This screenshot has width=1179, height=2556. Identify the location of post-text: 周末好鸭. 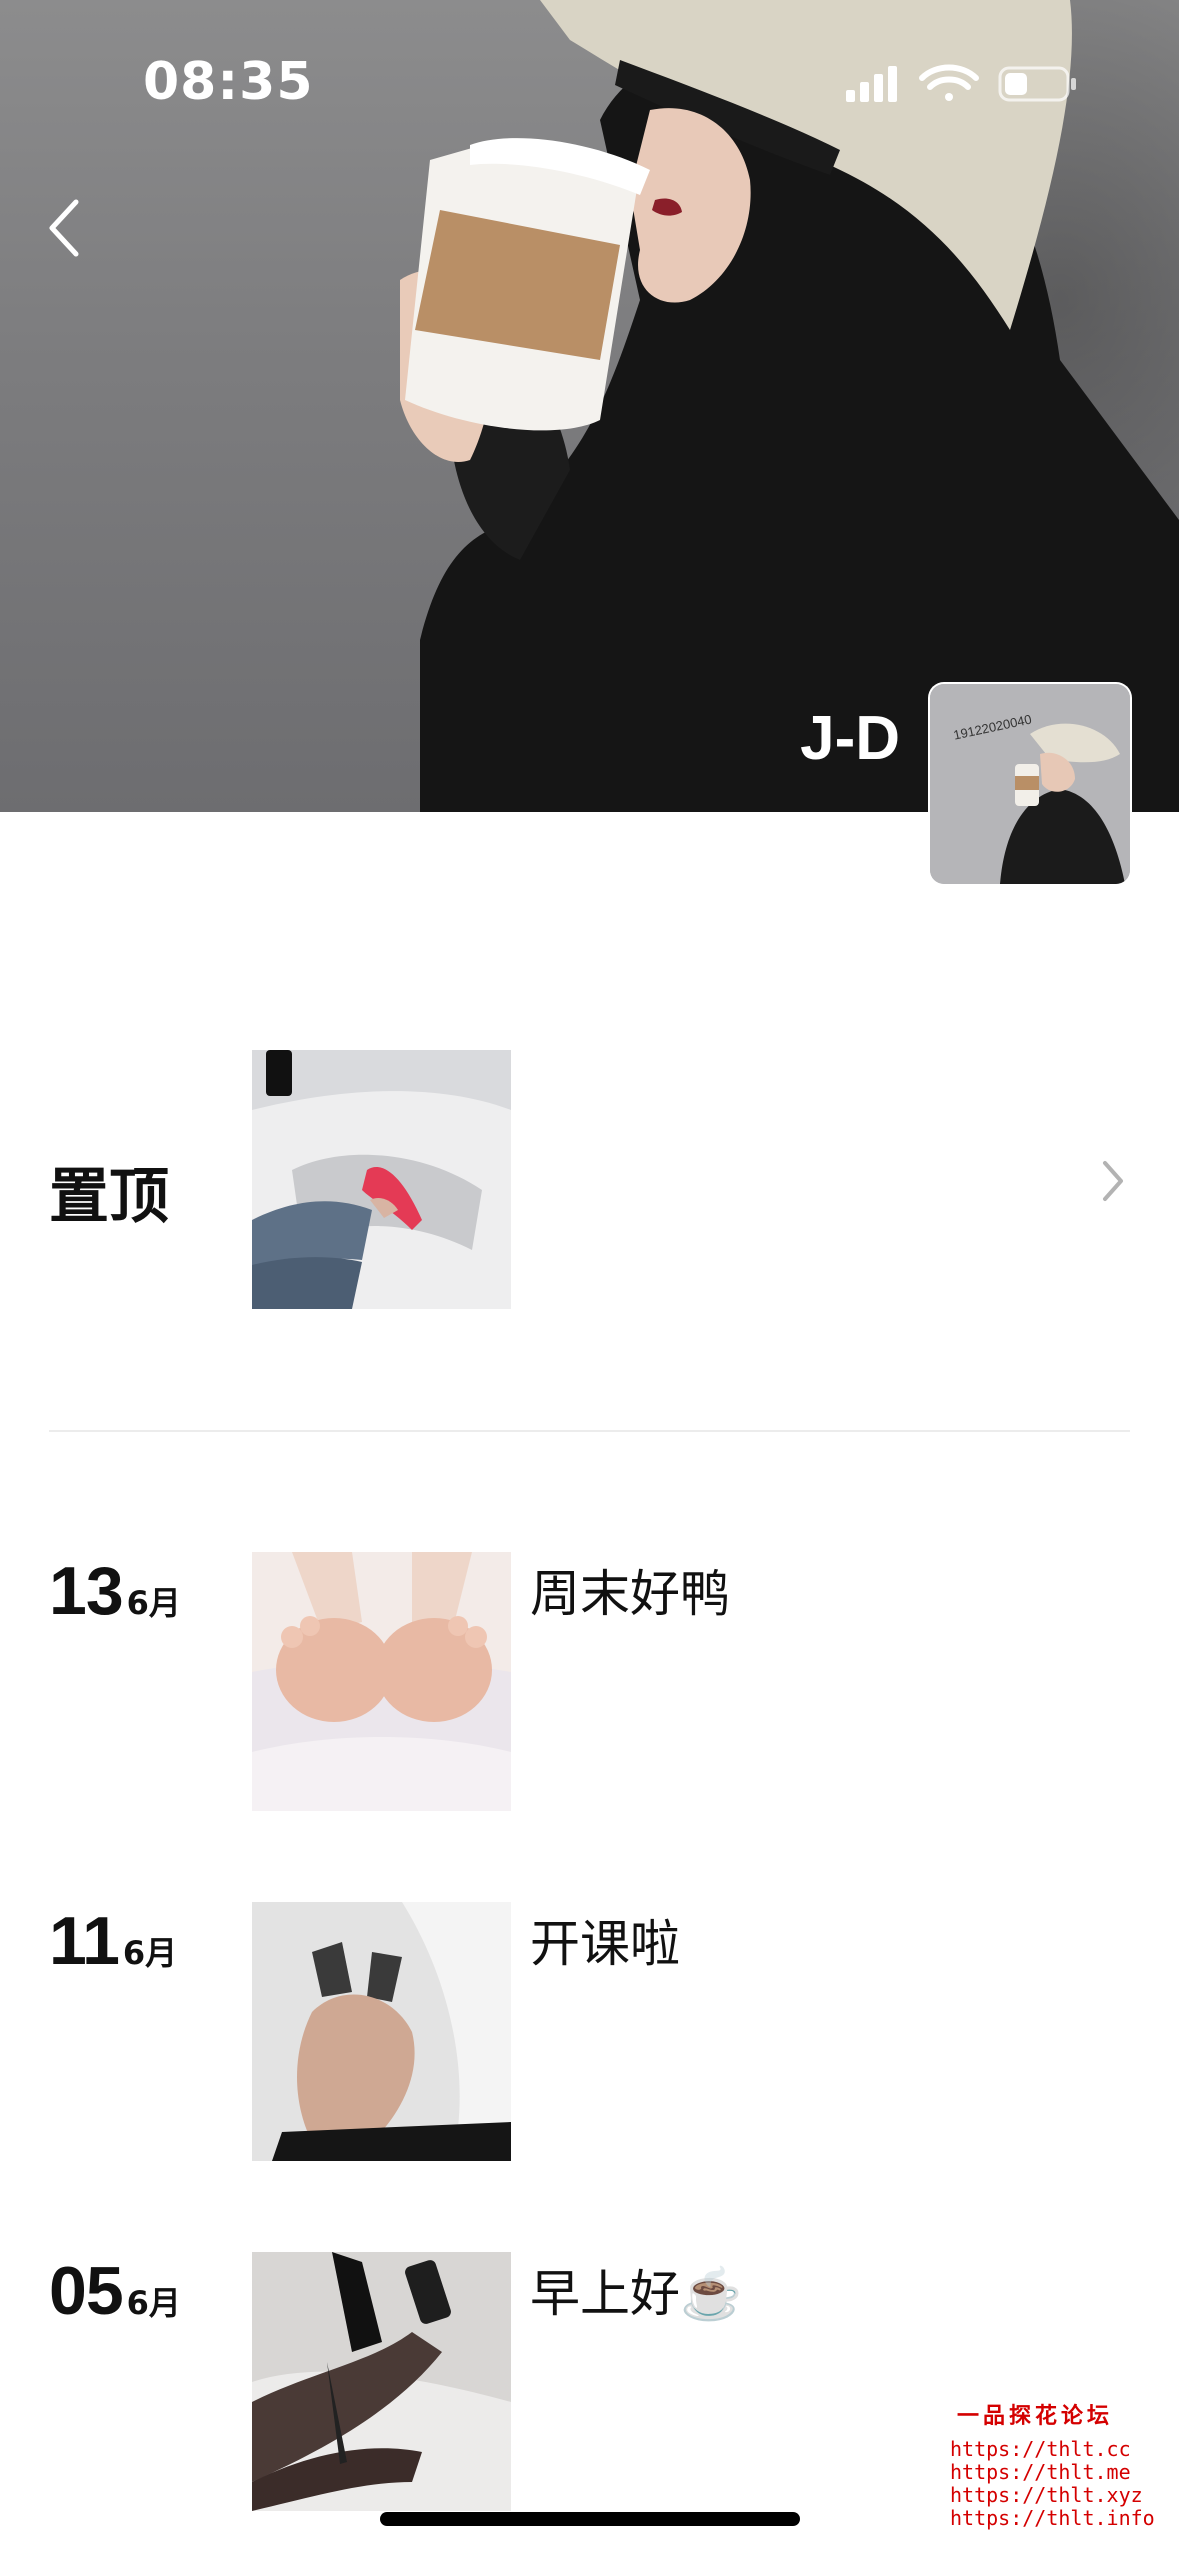
(630, 1594).